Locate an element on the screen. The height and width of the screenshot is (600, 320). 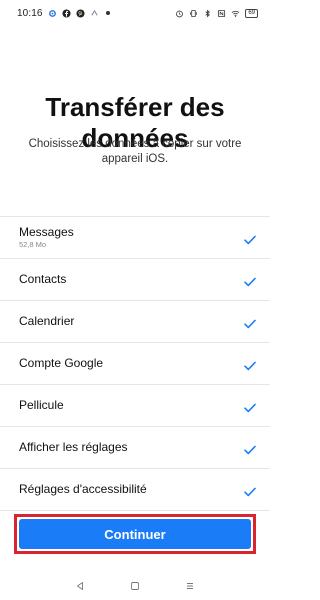
status-right: 69 is located at coordinates (216, 13).